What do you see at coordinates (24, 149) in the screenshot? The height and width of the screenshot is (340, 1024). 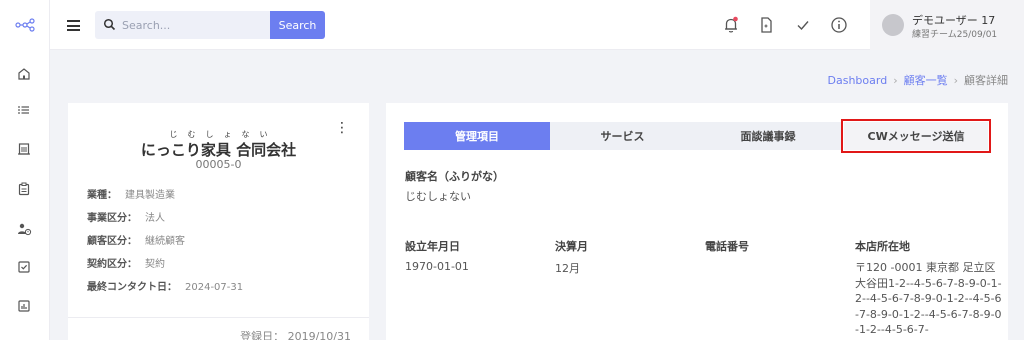 I see `building-icon` at bounding box center [24, 149].